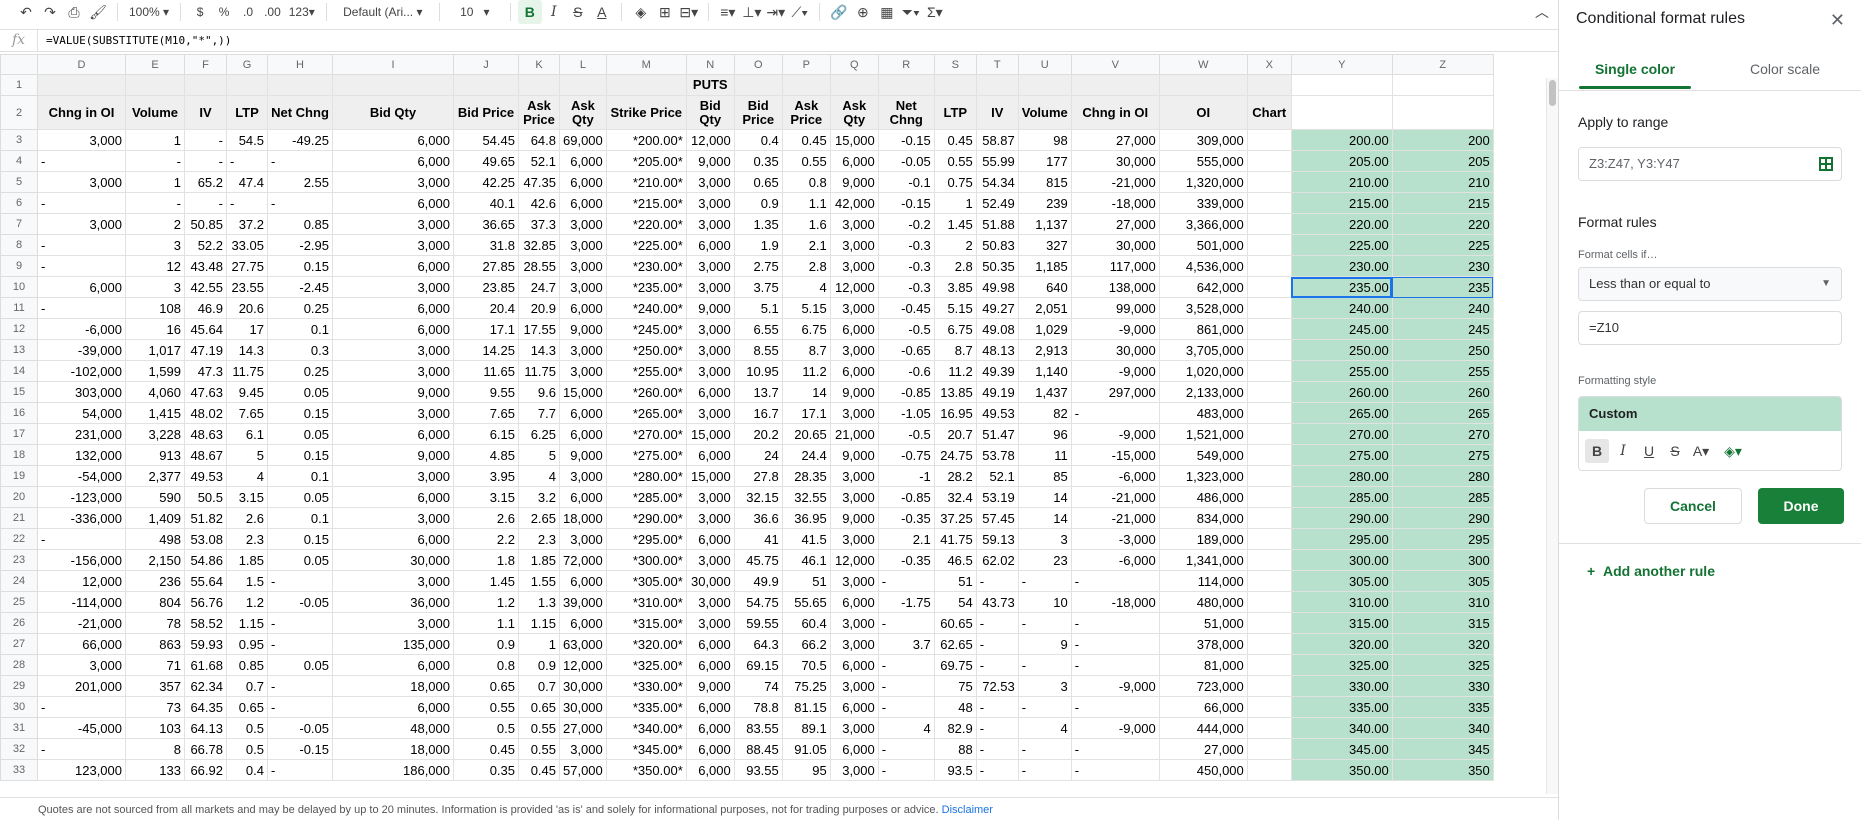  Describe the element at coordinates (997, 308) in the screenshot. I see `cell: 49.27` at that location.